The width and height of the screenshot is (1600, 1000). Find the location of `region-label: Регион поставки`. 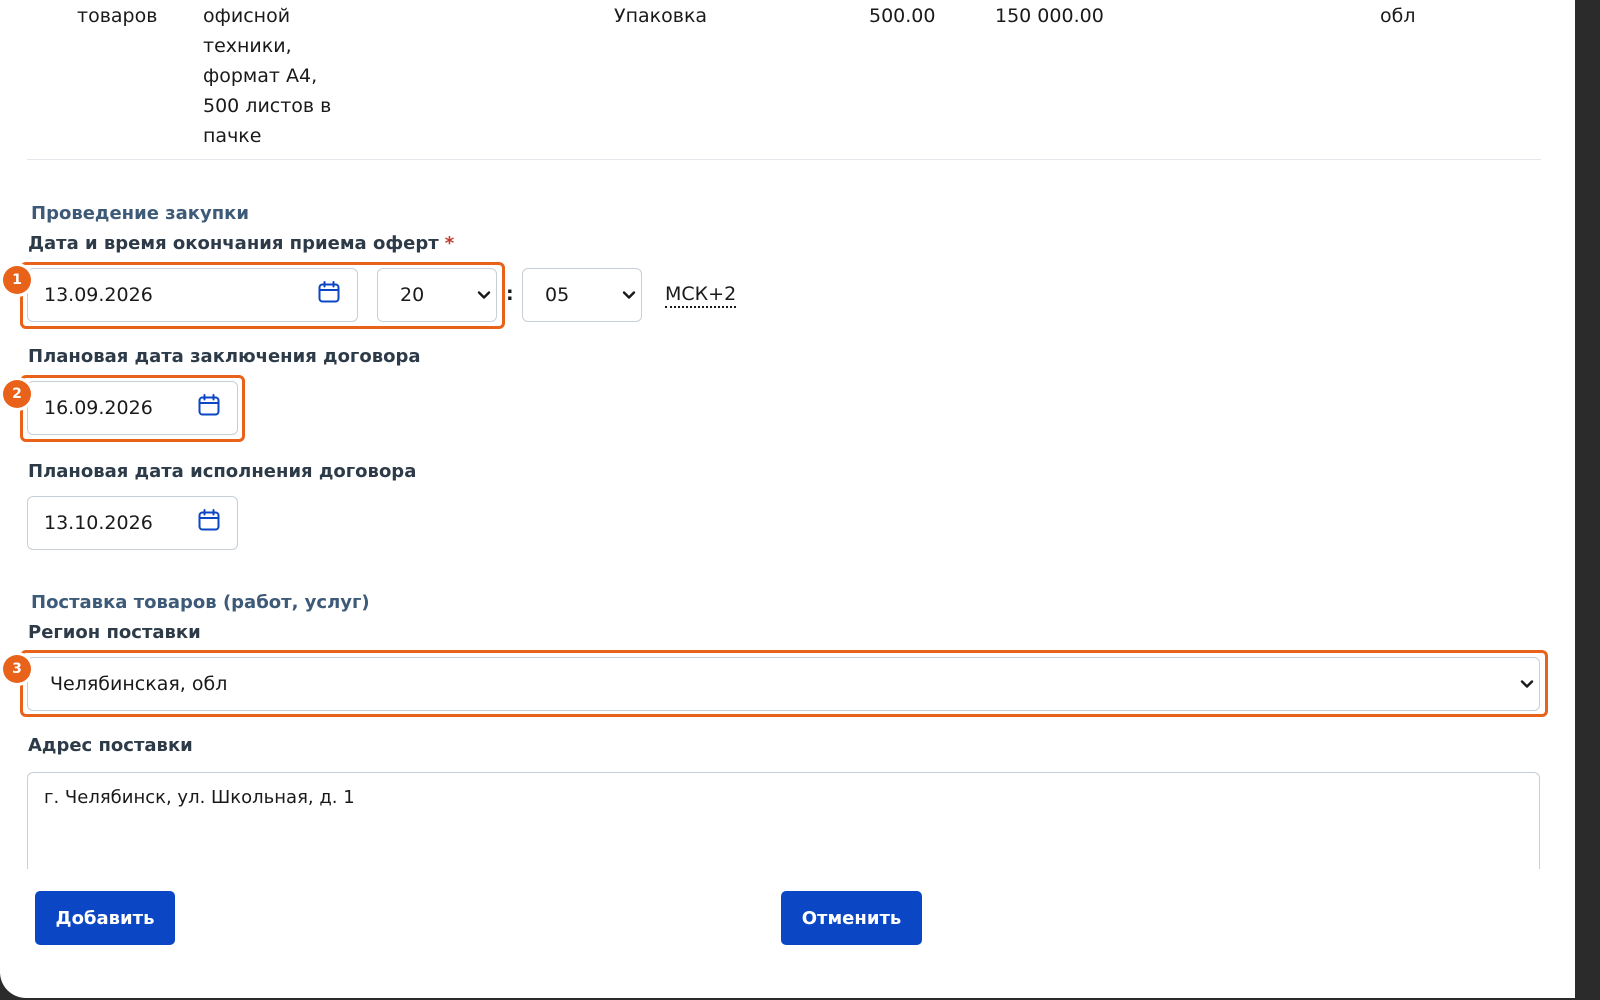

region-label: Регион поставки is located at coordinates (114, 632).